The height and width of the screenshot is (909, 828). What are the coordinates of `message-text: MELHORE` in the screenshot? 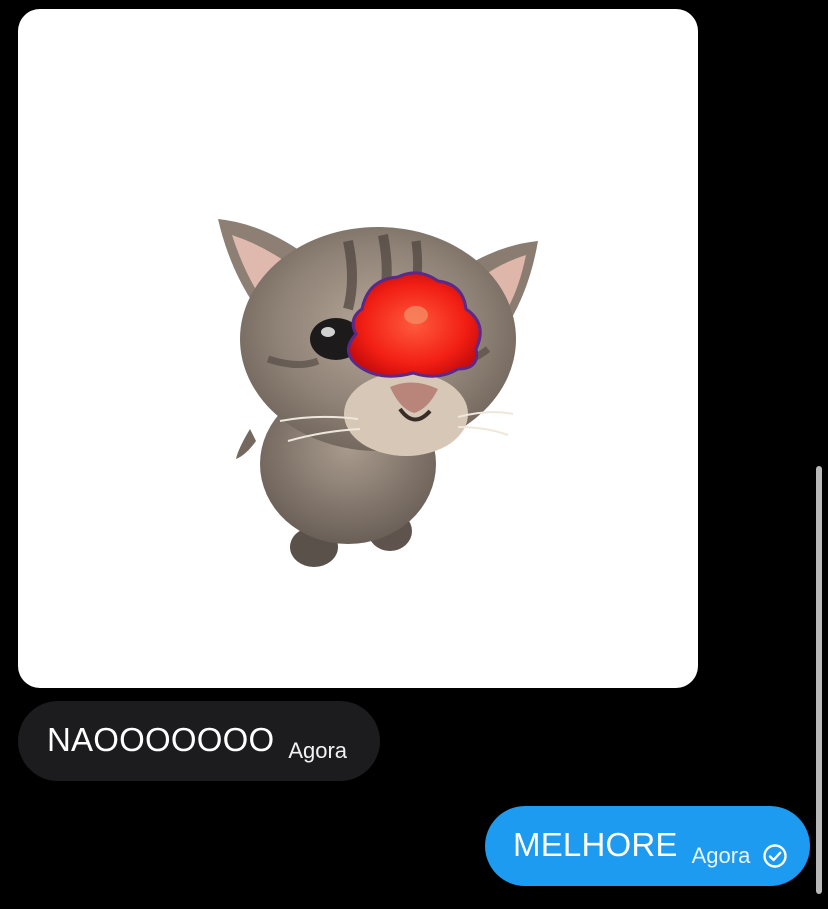 It's located at (595, 844).